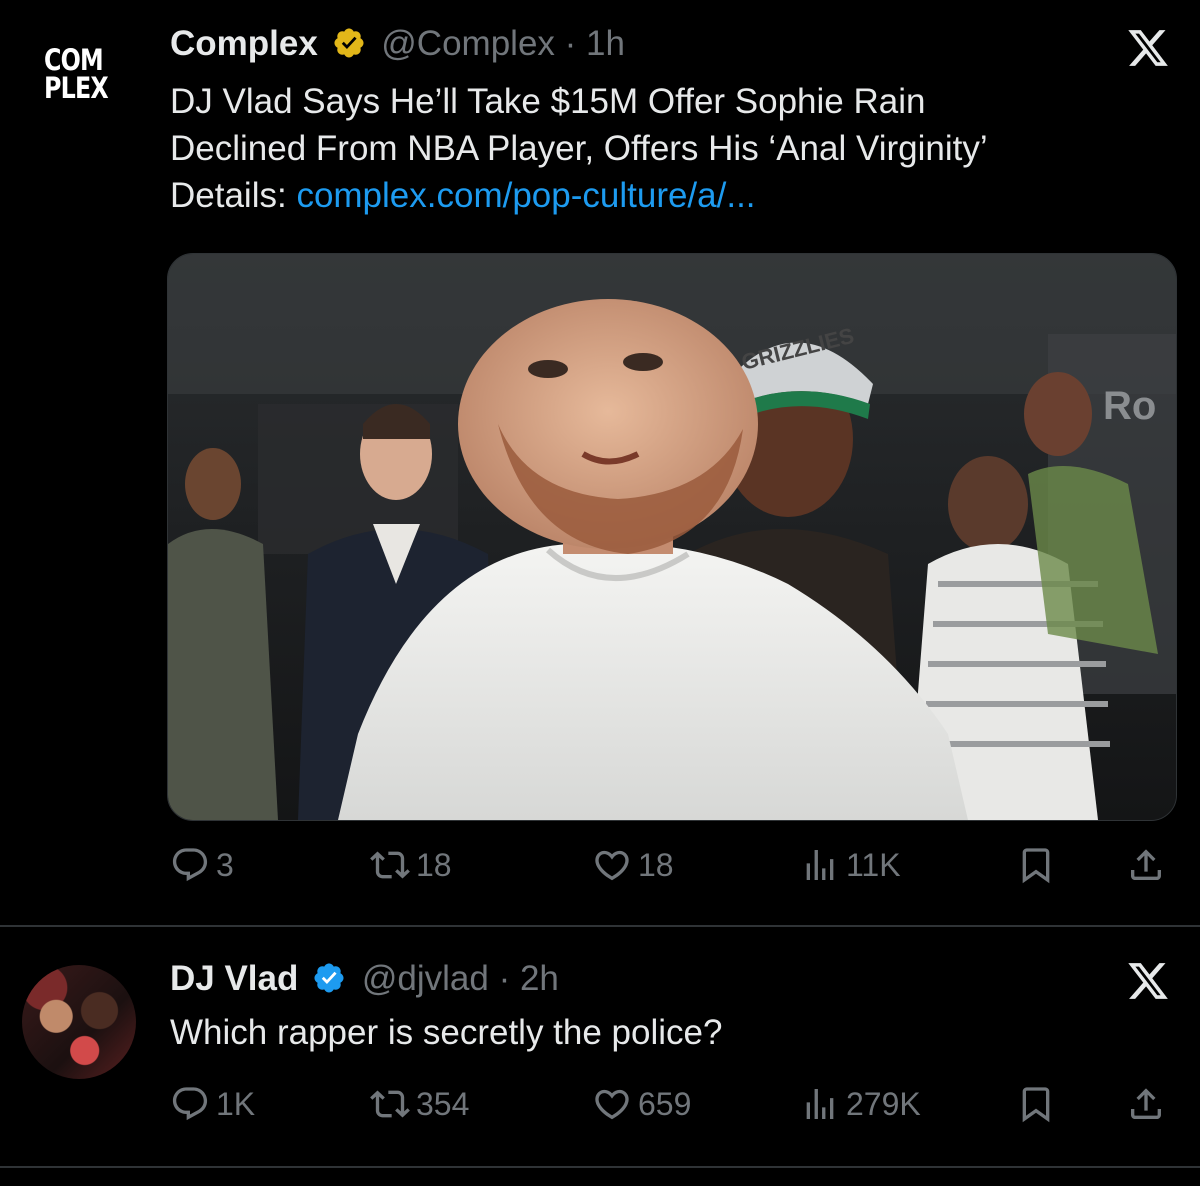 The width and height of the screenshot is (1200, 1186). What do you see at coordinates (225, 864) in the screenshot?
I see `reply-count: 3` at bounding box center [225, 864].